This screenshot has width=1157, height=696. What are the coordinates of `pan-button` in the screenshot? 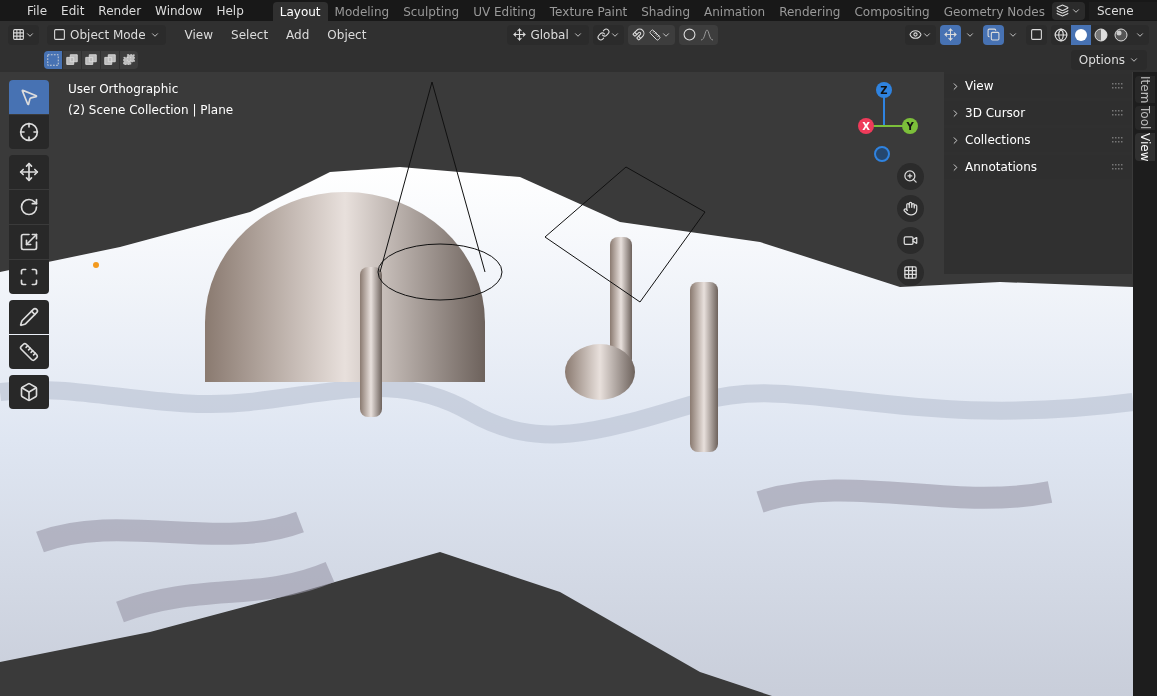 It's located at (910, 208).